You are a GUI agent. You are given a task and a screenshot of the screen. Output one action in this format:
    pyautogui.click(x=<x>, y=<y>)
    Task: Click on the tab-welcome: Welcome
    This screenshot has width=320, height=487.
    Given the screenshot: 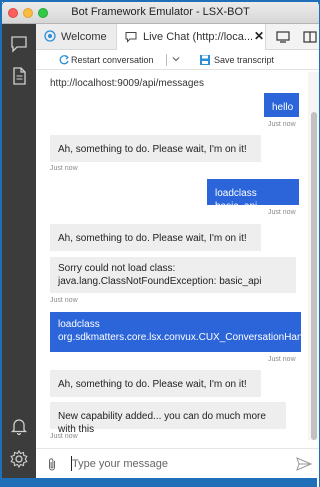 What is the action you would take?
    pyautogui.click(x=76, y=36)
    